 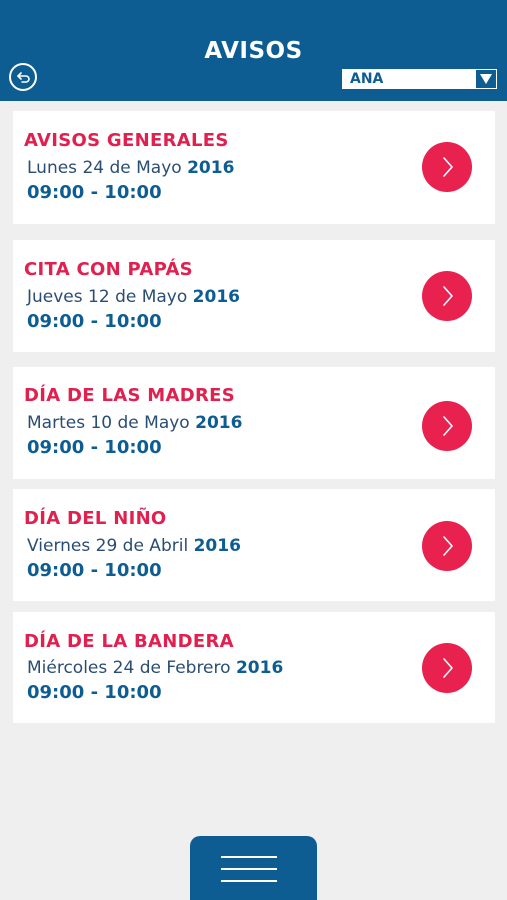 I want to click on notice-title: DÍA DE LA BANDERA, so click(x=129, y=641).